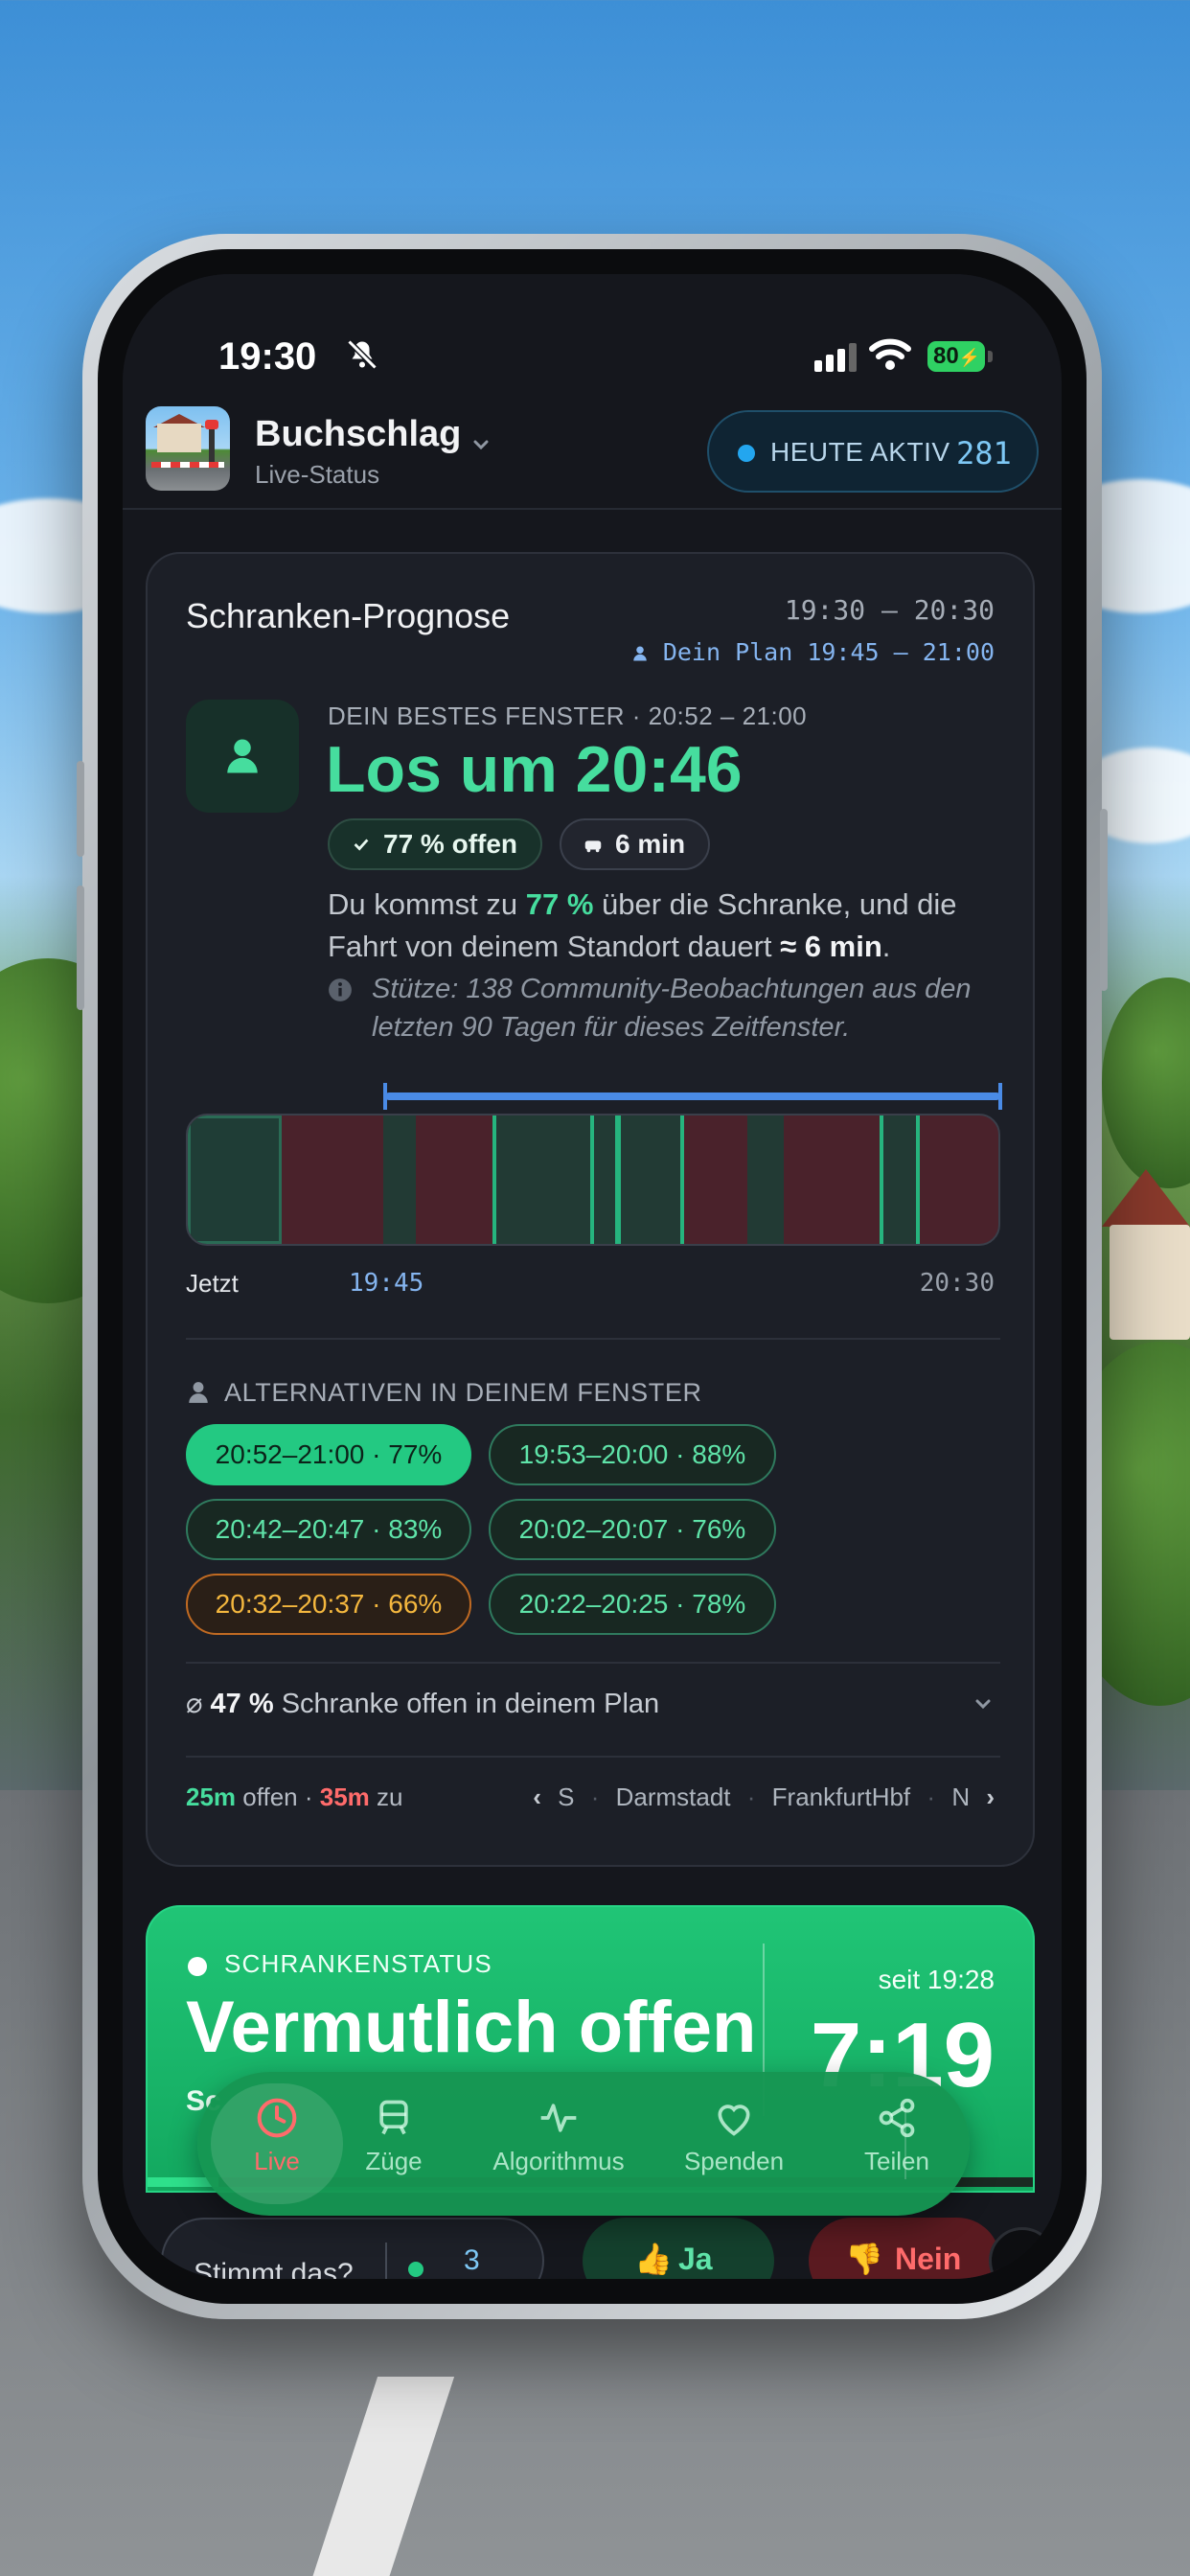 The width and height of the screenshot is (1190, 2576). I want to click on tab-algorithm: Algorithmus, so click(559, 2143).